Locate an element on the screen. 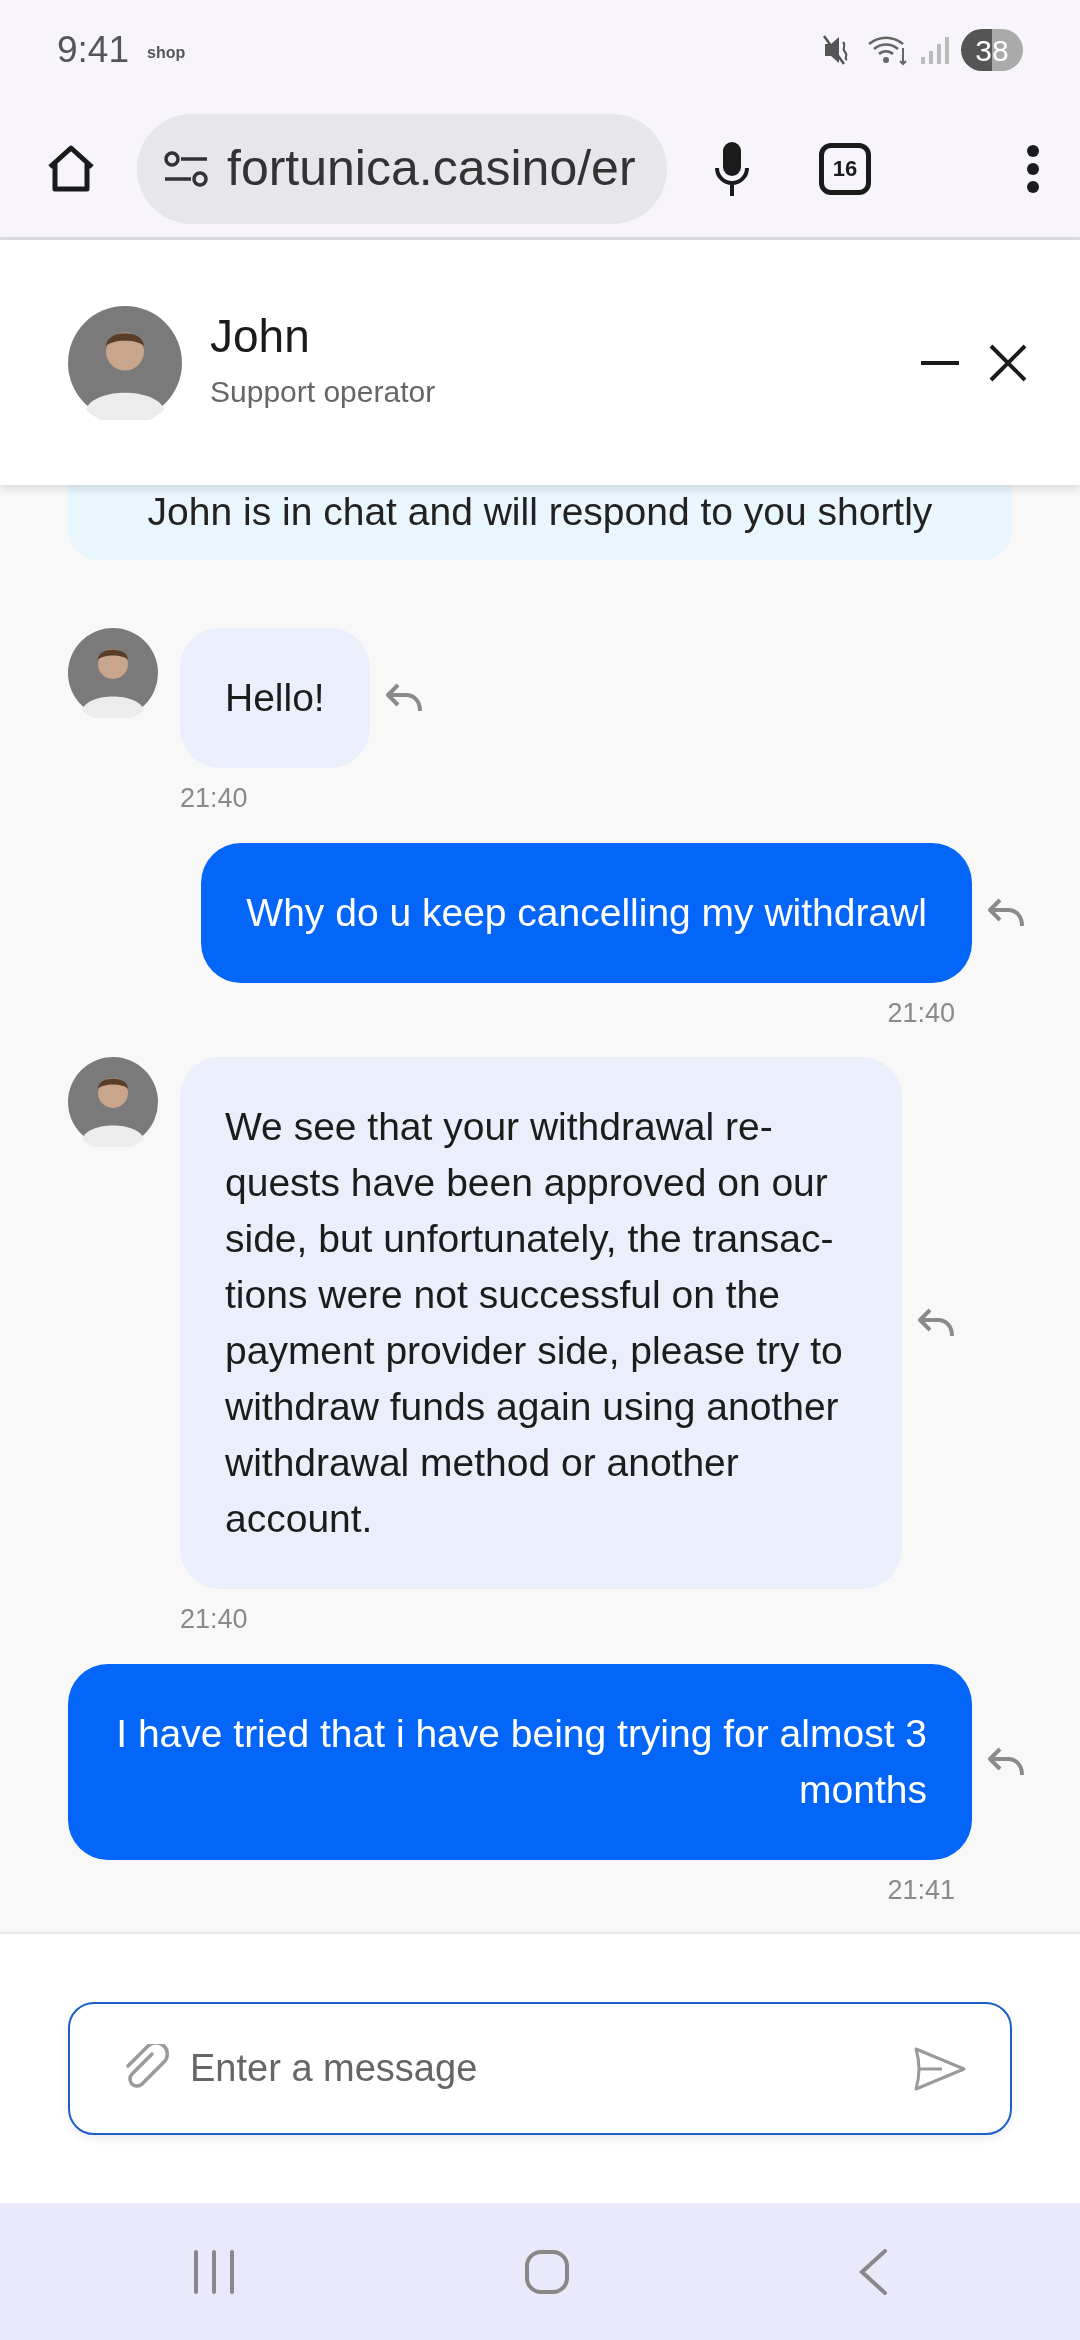 This screenshot has height=2340, width=1080. message-bubble: Why do u keep cancelling my withdrawl is located at coordinates (586, 912).